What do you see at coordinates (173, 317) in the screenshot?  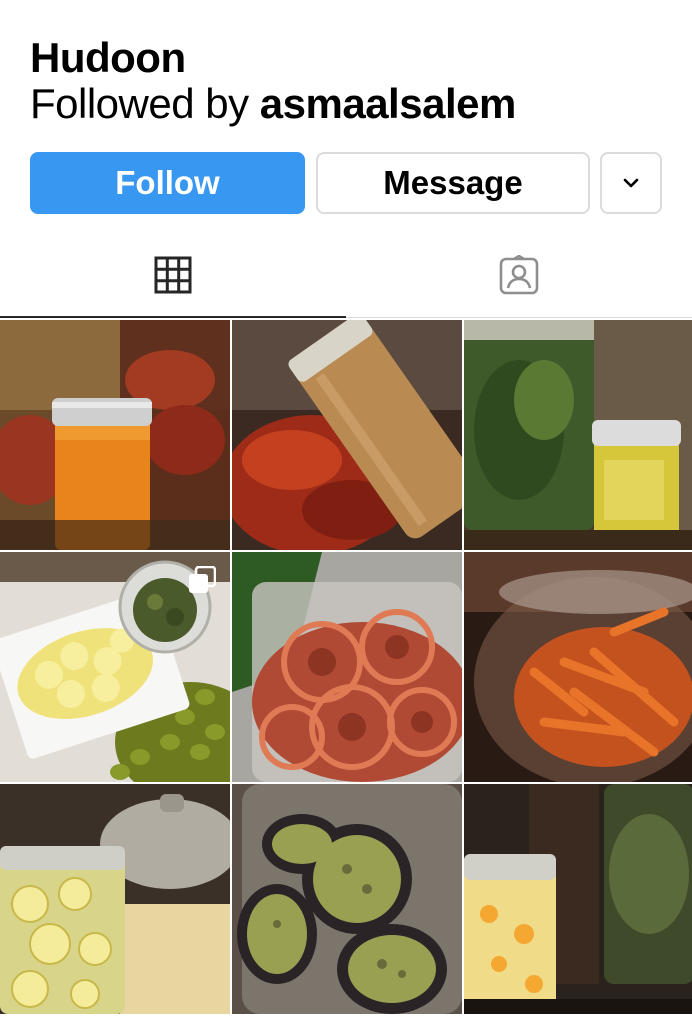 I see `active-tab-indicator` at bounding box center [173, 317].